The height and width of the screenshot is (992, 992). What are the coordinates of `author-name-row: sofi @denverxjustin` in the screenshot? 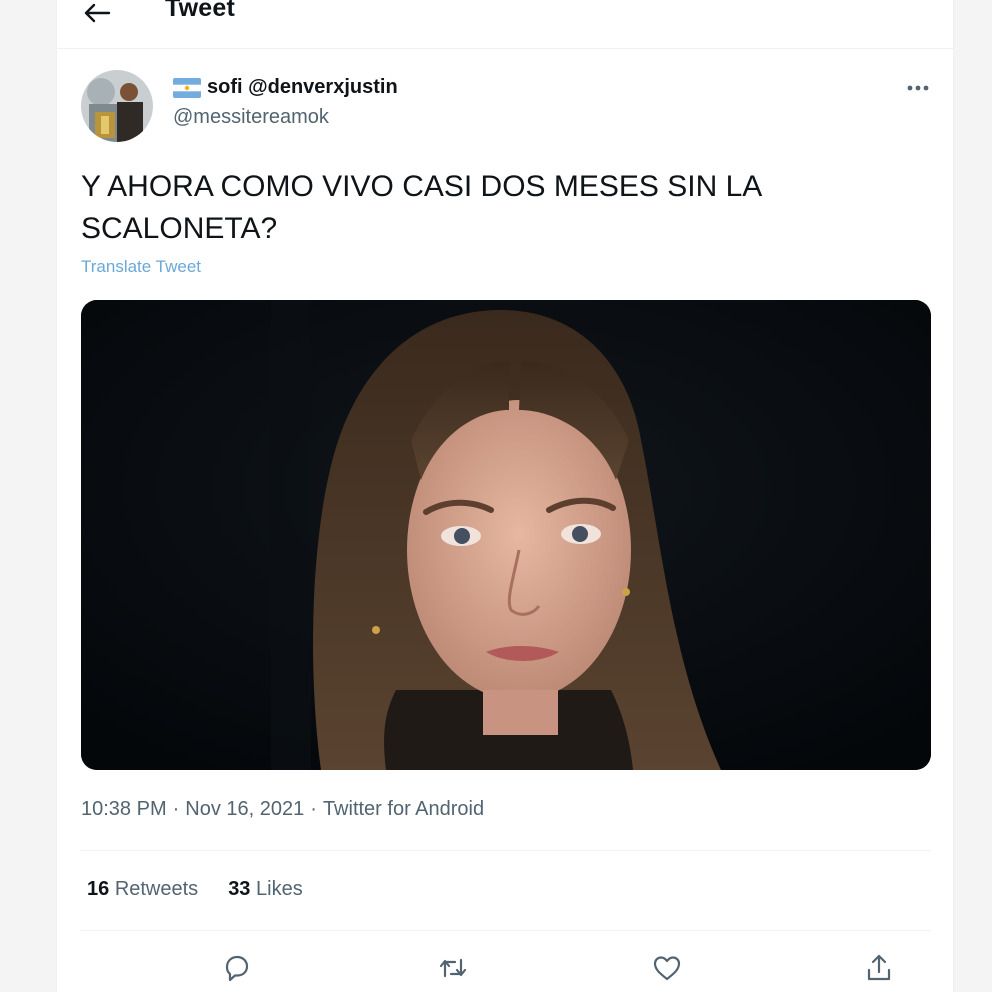 It's located at (285, 87).